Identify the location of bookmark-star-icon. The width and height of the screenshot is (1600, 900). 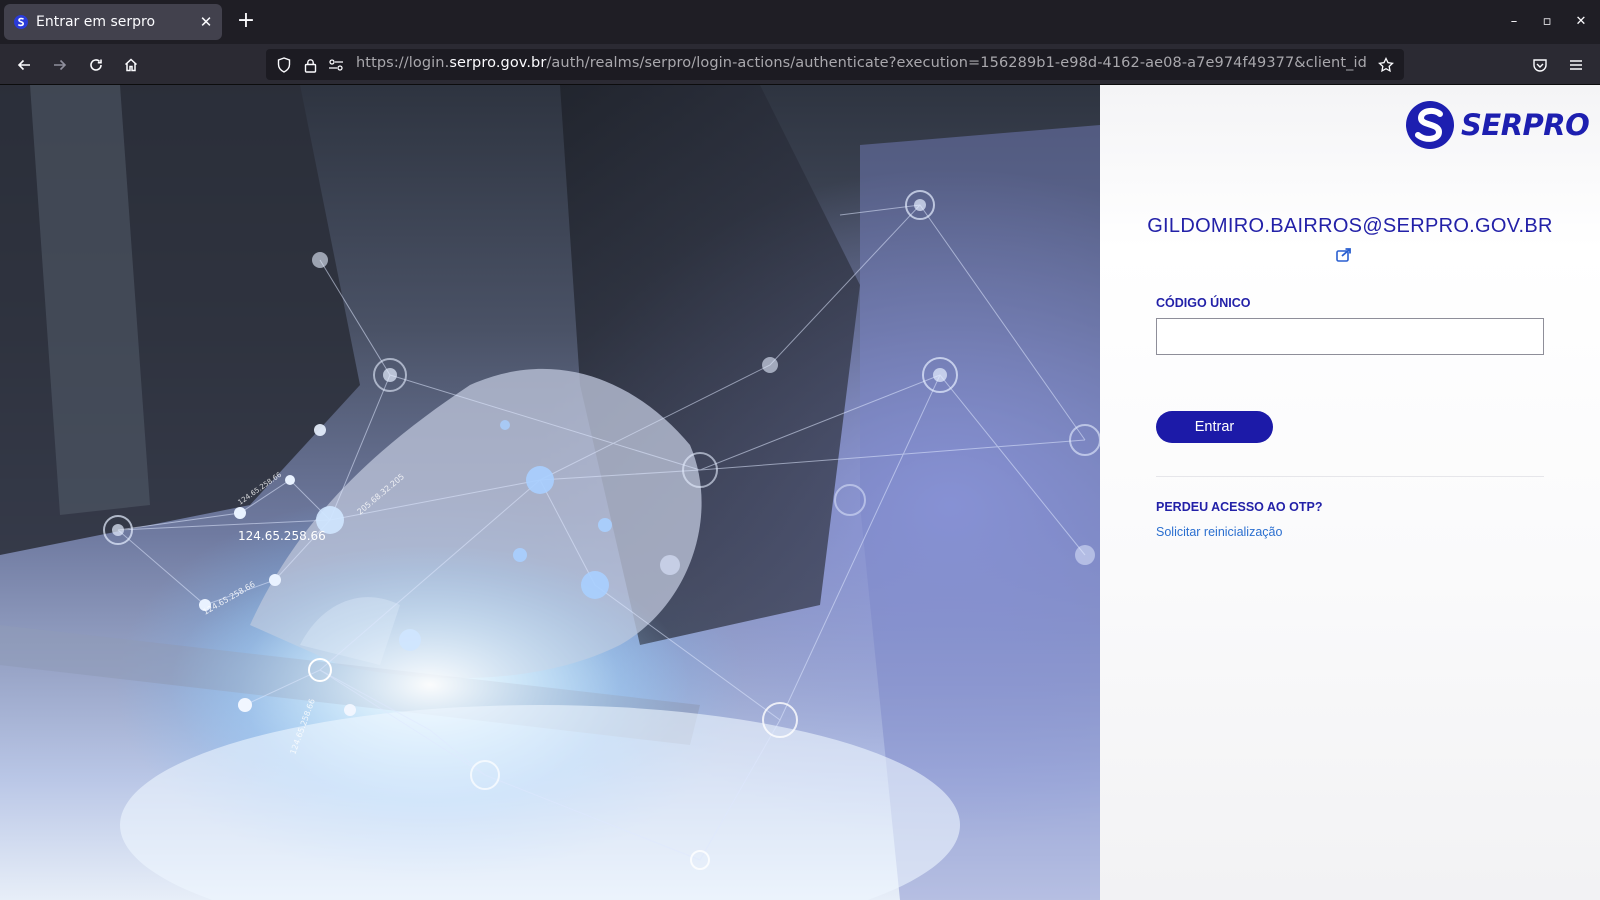
(1386, 65).